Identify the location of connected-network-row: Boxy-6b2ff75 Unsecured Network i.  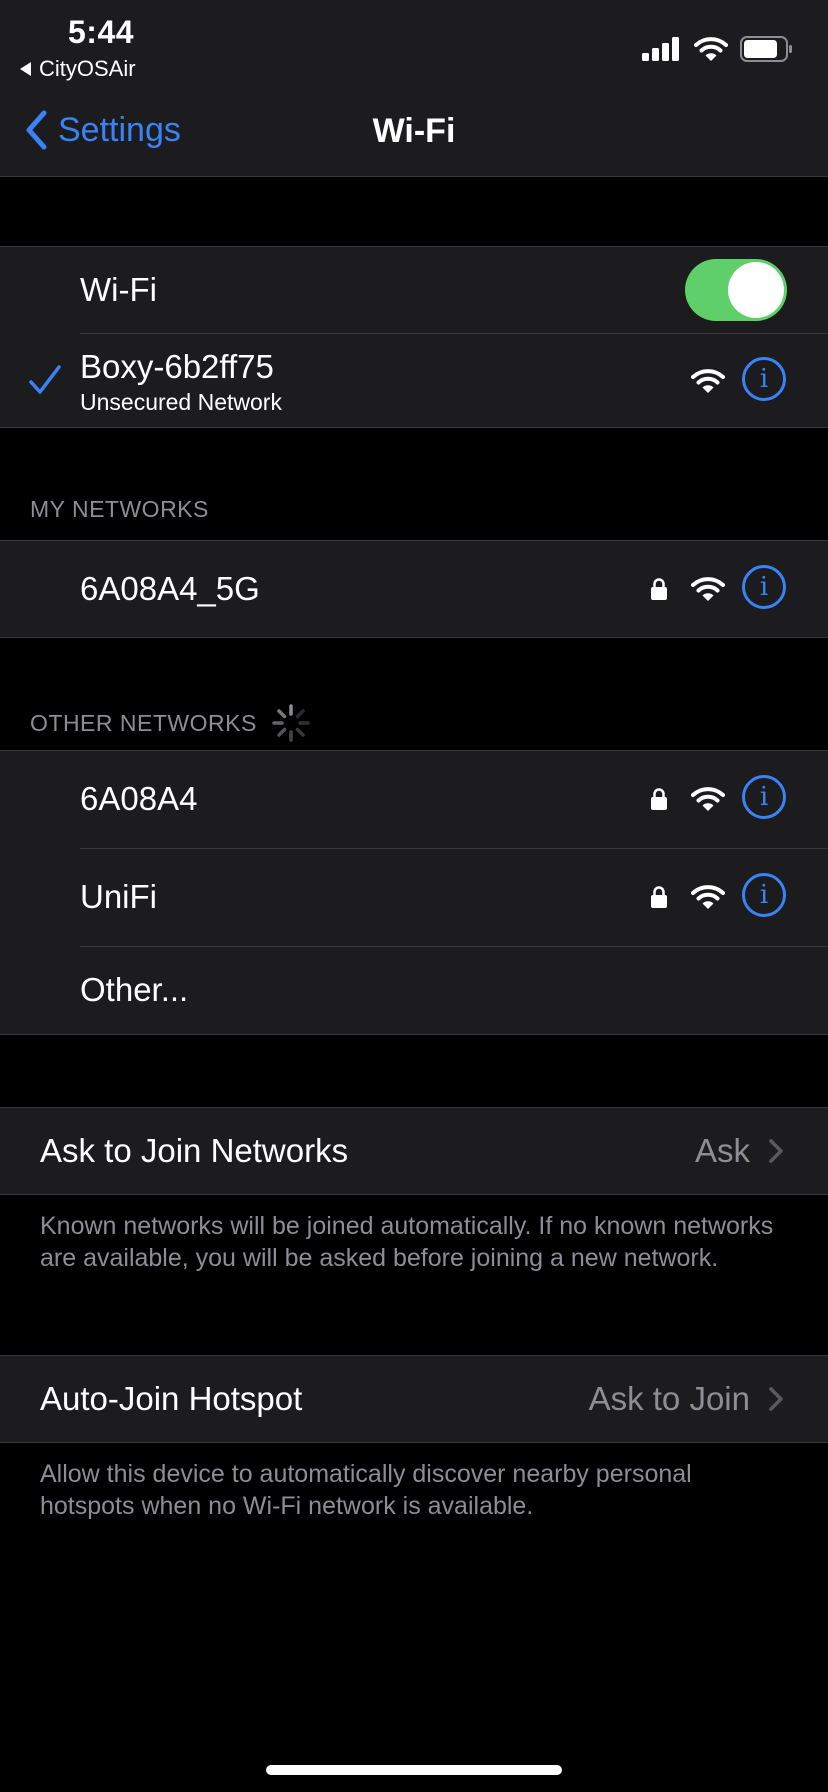
(414, 380).